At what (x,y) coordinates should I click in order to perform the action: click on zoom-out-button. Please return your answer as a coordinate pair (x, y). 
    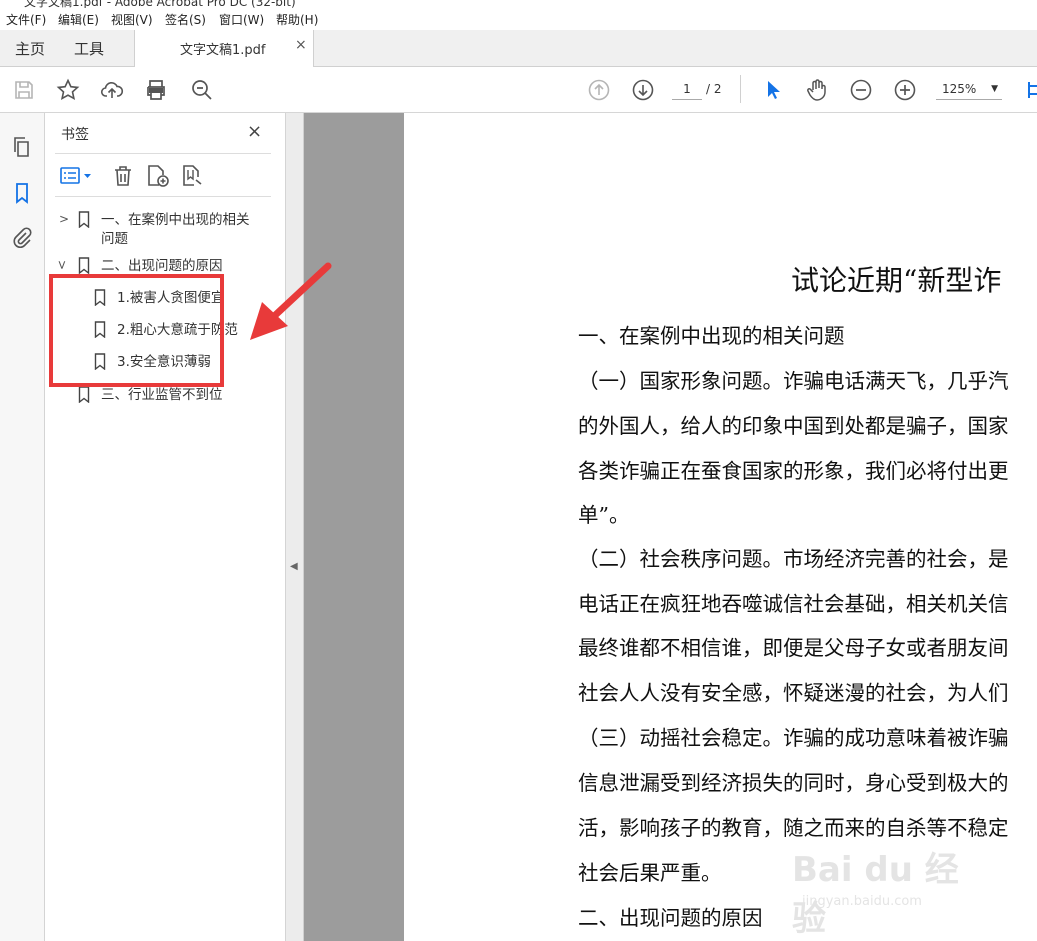
    Looking at the image, I should click on (861, 90).